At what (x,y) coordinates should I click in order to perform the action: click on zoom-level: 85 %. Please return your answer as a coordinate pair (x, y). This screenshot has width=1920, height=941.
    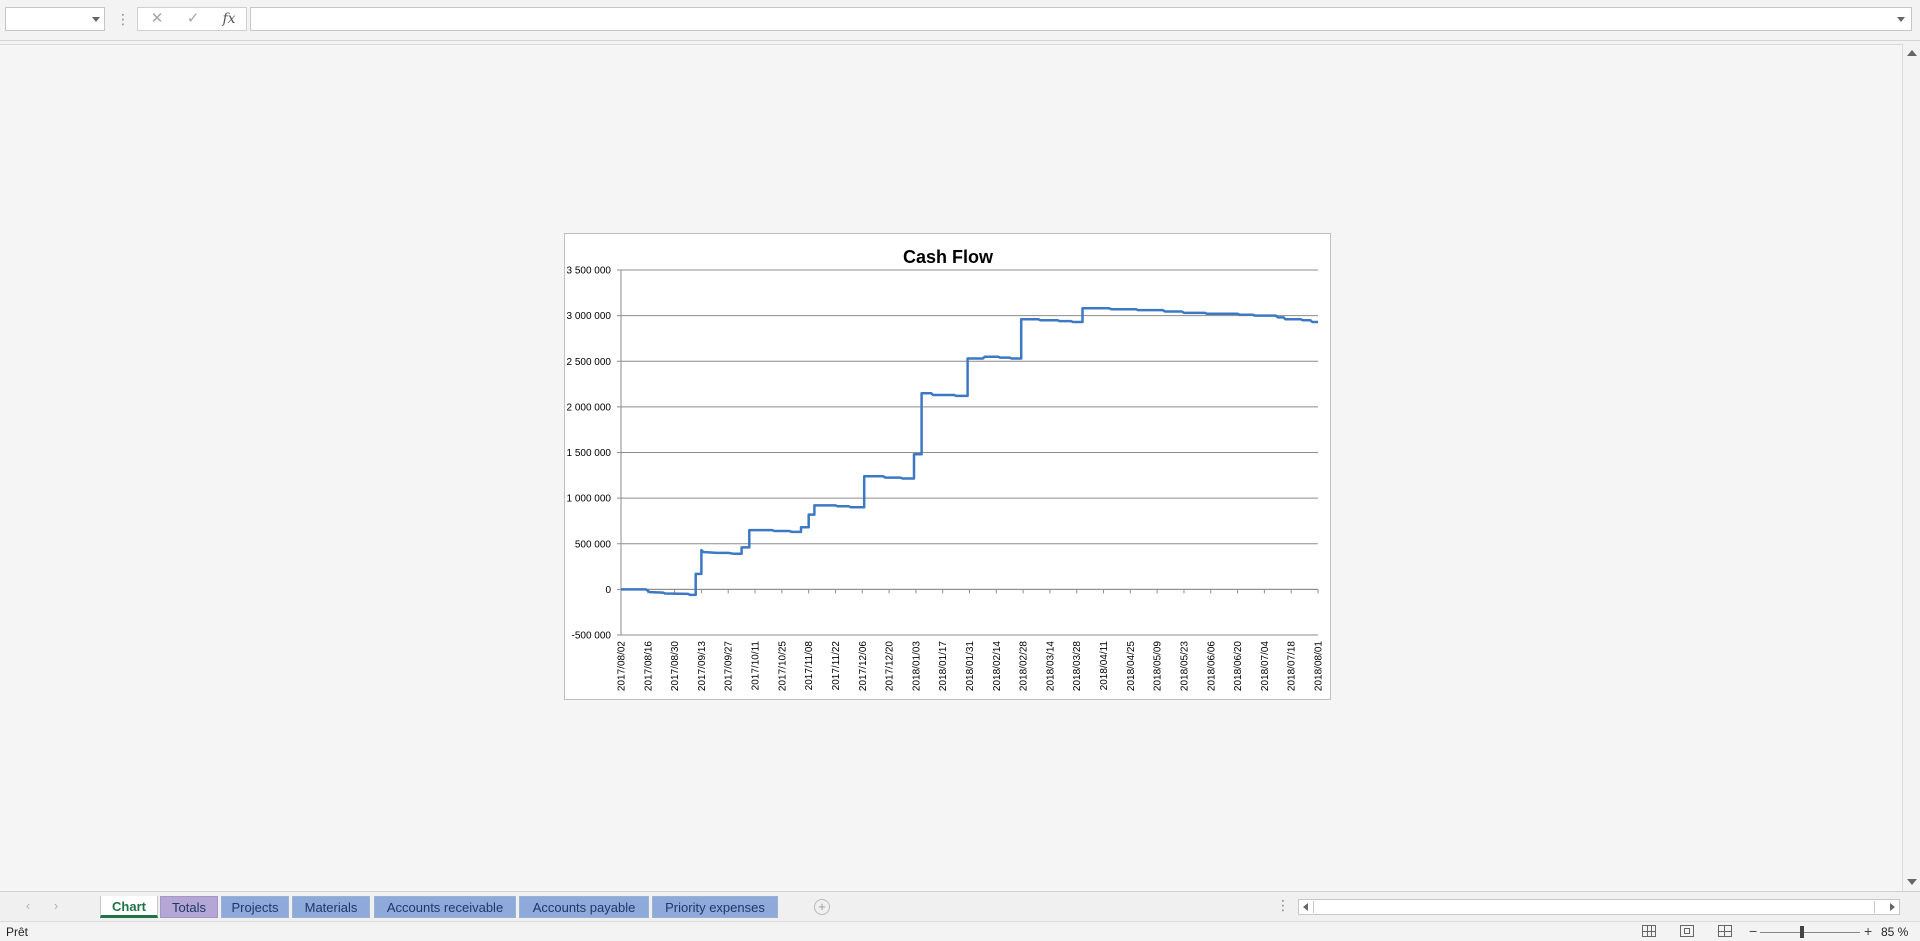
    Looking at the image, I should click on (1894, 932).